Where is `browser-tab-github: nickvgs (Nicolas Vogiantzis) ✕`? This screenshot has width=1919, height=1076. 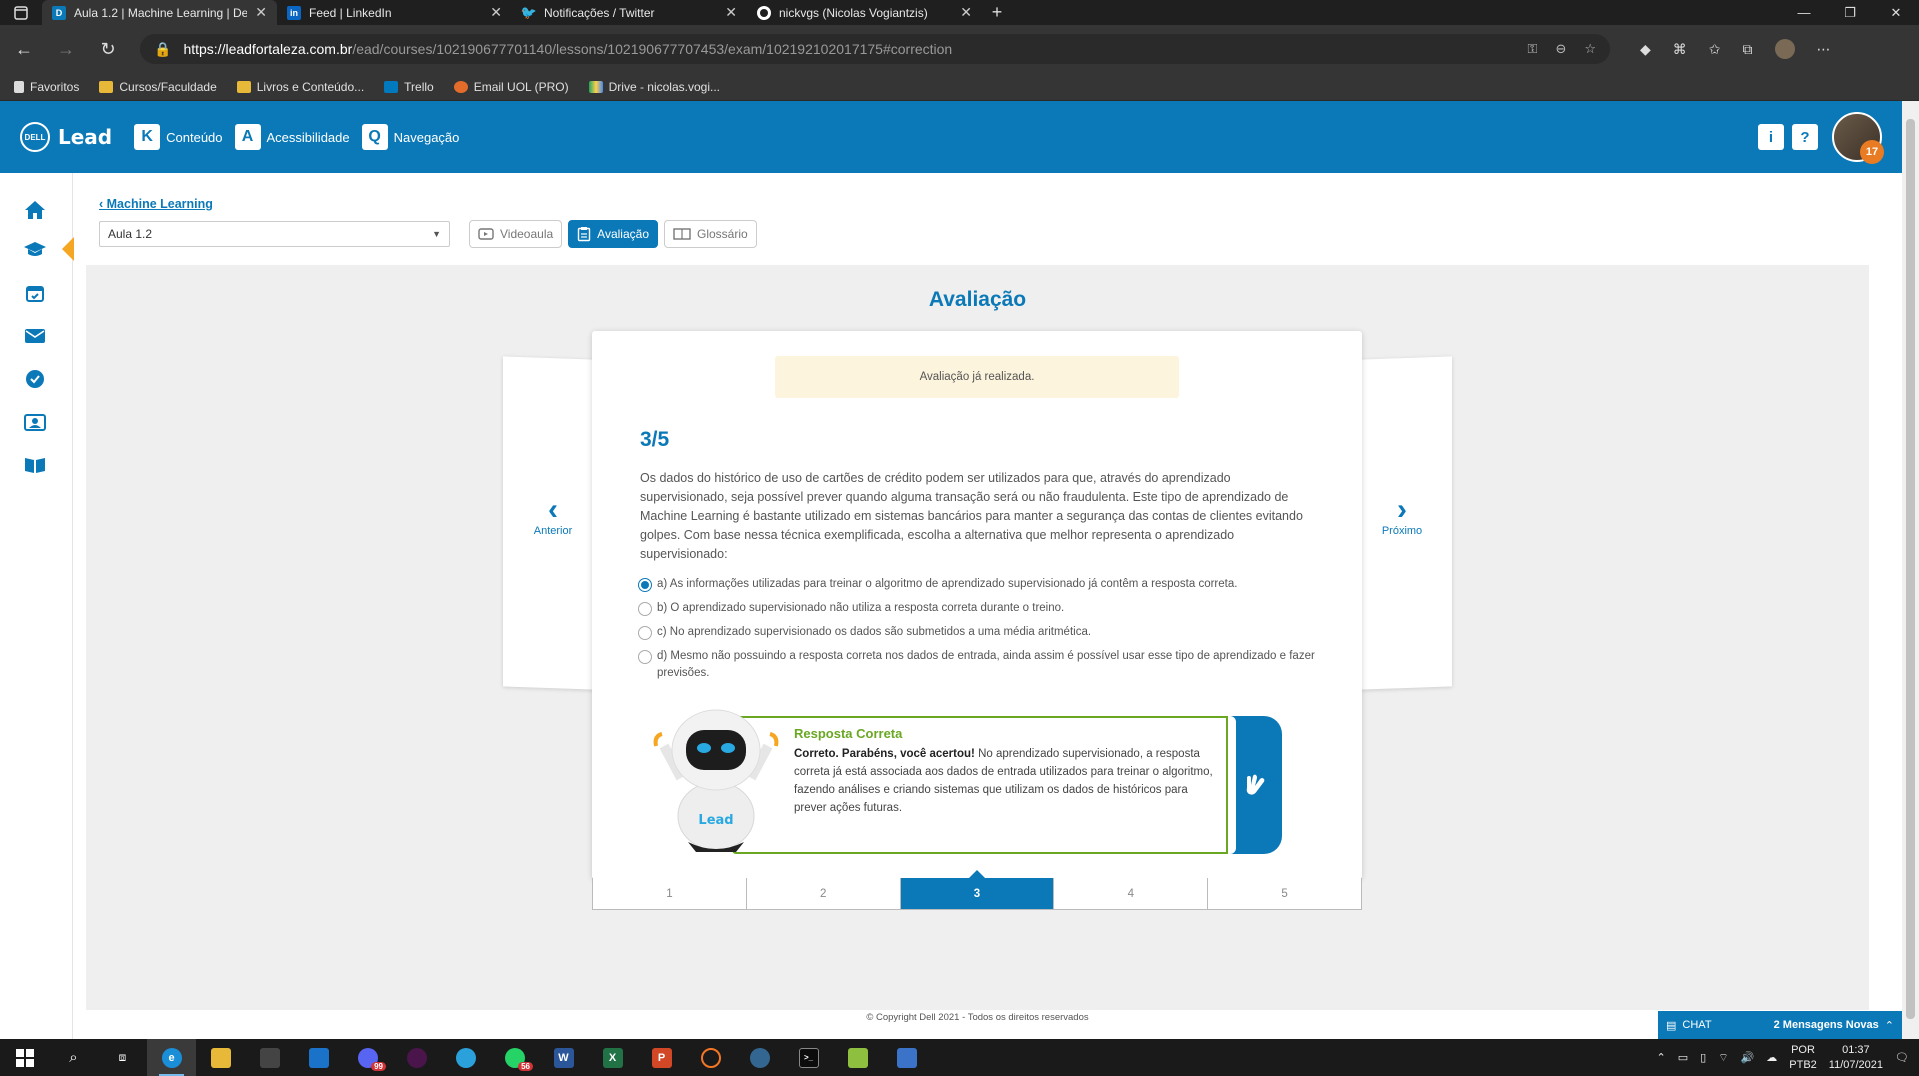 browser-tab-github: nickvgs (Nicolas Vogiantzis) ✕ is located at coordinates (864, 12).